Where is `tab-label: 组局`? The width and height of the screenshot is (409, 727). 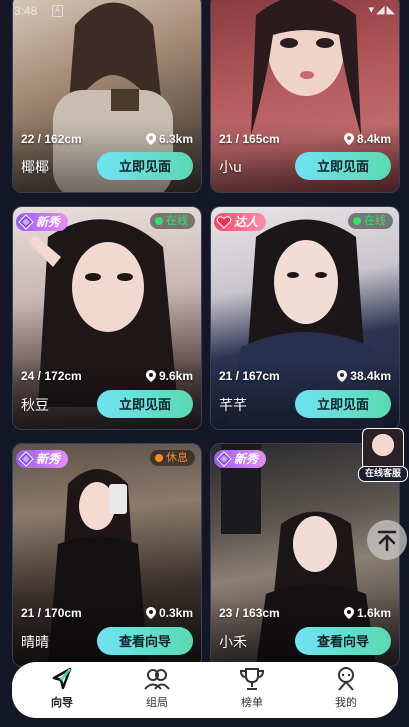 tab-label: 组局 is located at coordinates (157, 702).